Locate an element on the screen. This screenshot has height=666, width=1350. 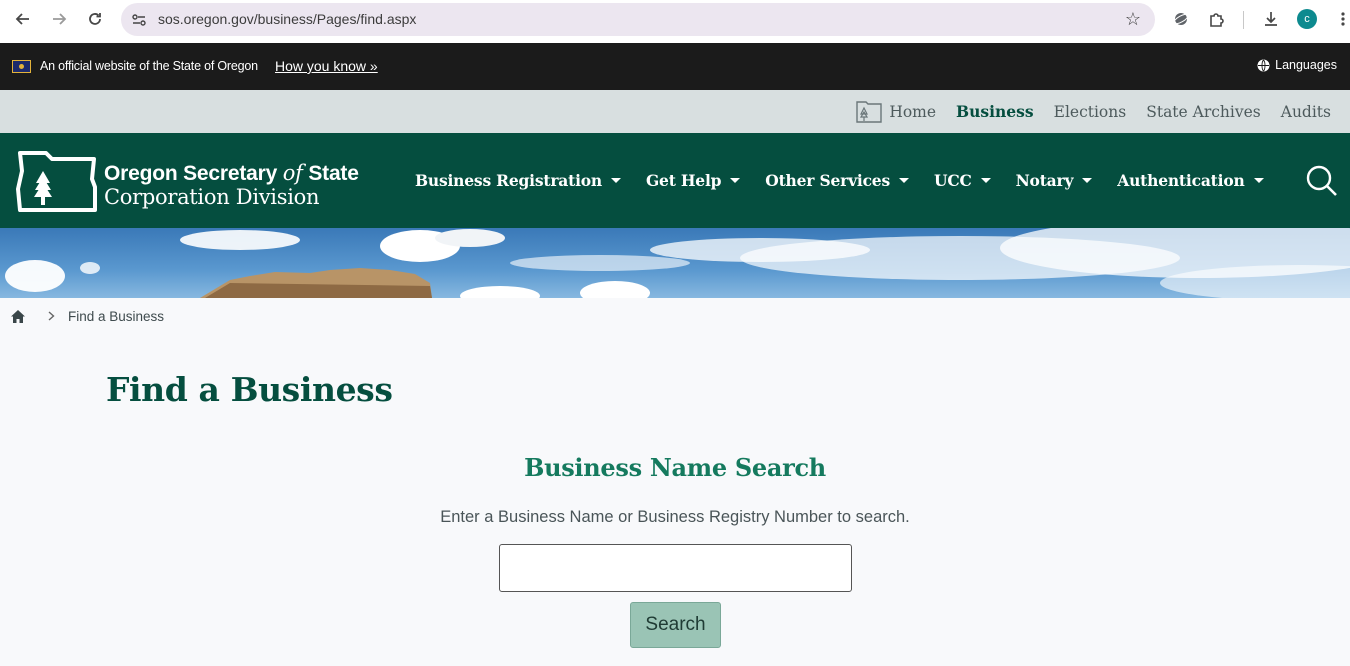
how-you-know-link: How you know » is located at coordinates (326, 66).